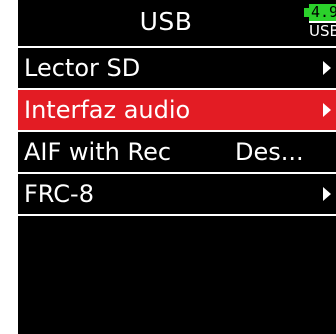 This screenshot has height=334, width=336. I want to click on menu-item-frc-8: FRC-8, so click(177, 195).